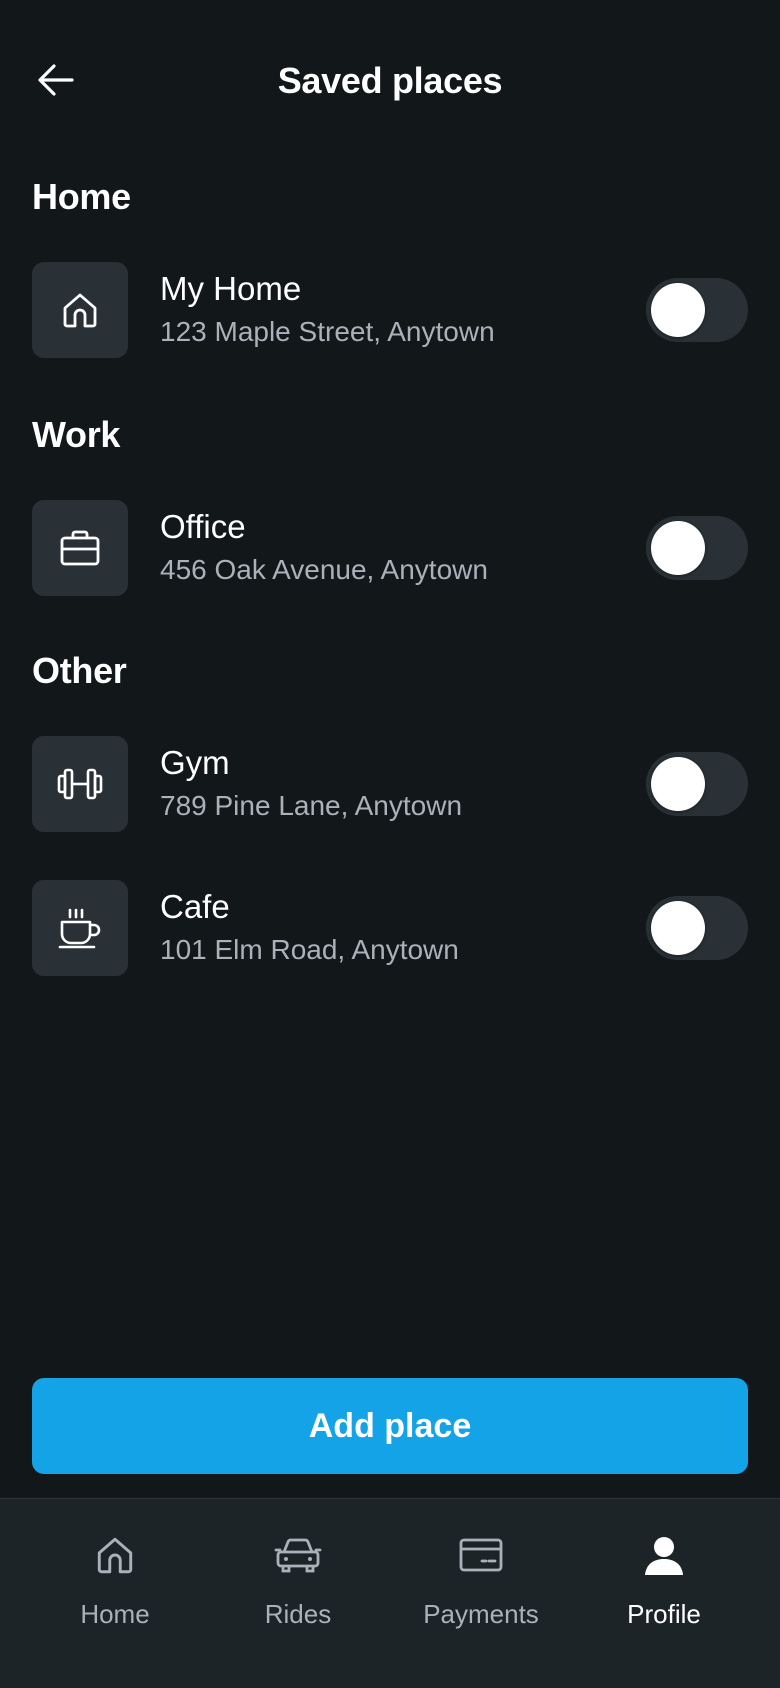 This screenshot has height=1688, width=780. Describe the element at coordinates (298, 1584) in the screenshot. I see `nav-item-rides: Rides` at that location.